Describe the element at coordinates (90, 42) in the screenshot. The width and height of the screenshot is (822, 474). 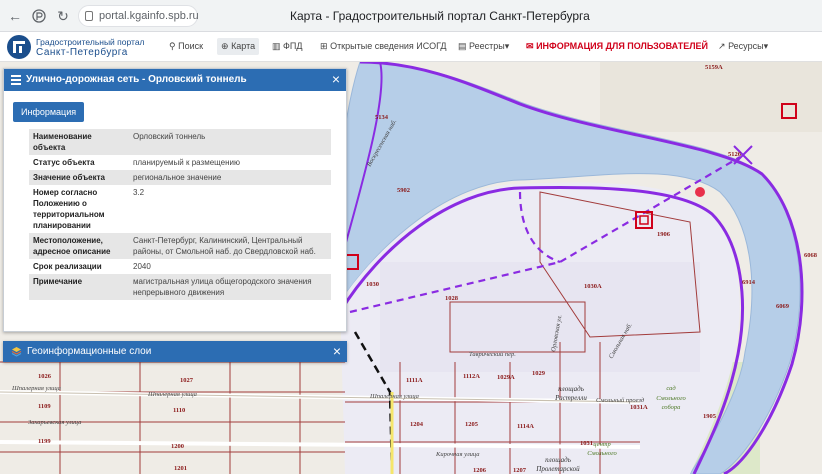
I see `logo-title: Градостроительный портал` at that location.